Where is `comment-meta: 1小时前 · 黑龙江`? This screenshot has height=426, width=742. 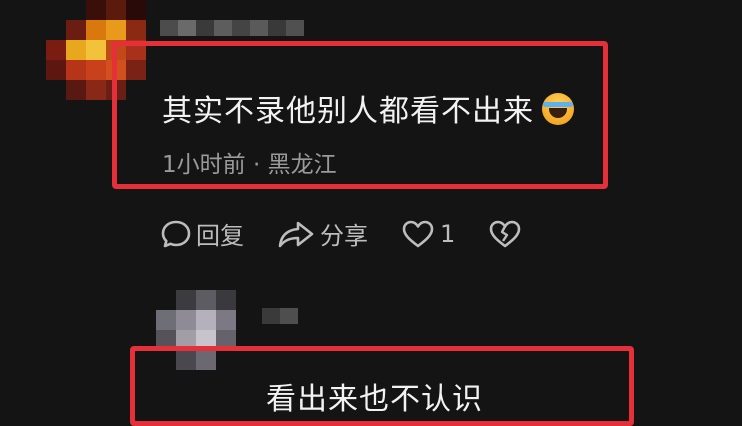
comment-meta: 1小时前 · 黑龙江 is located at coordinates (249, 162).